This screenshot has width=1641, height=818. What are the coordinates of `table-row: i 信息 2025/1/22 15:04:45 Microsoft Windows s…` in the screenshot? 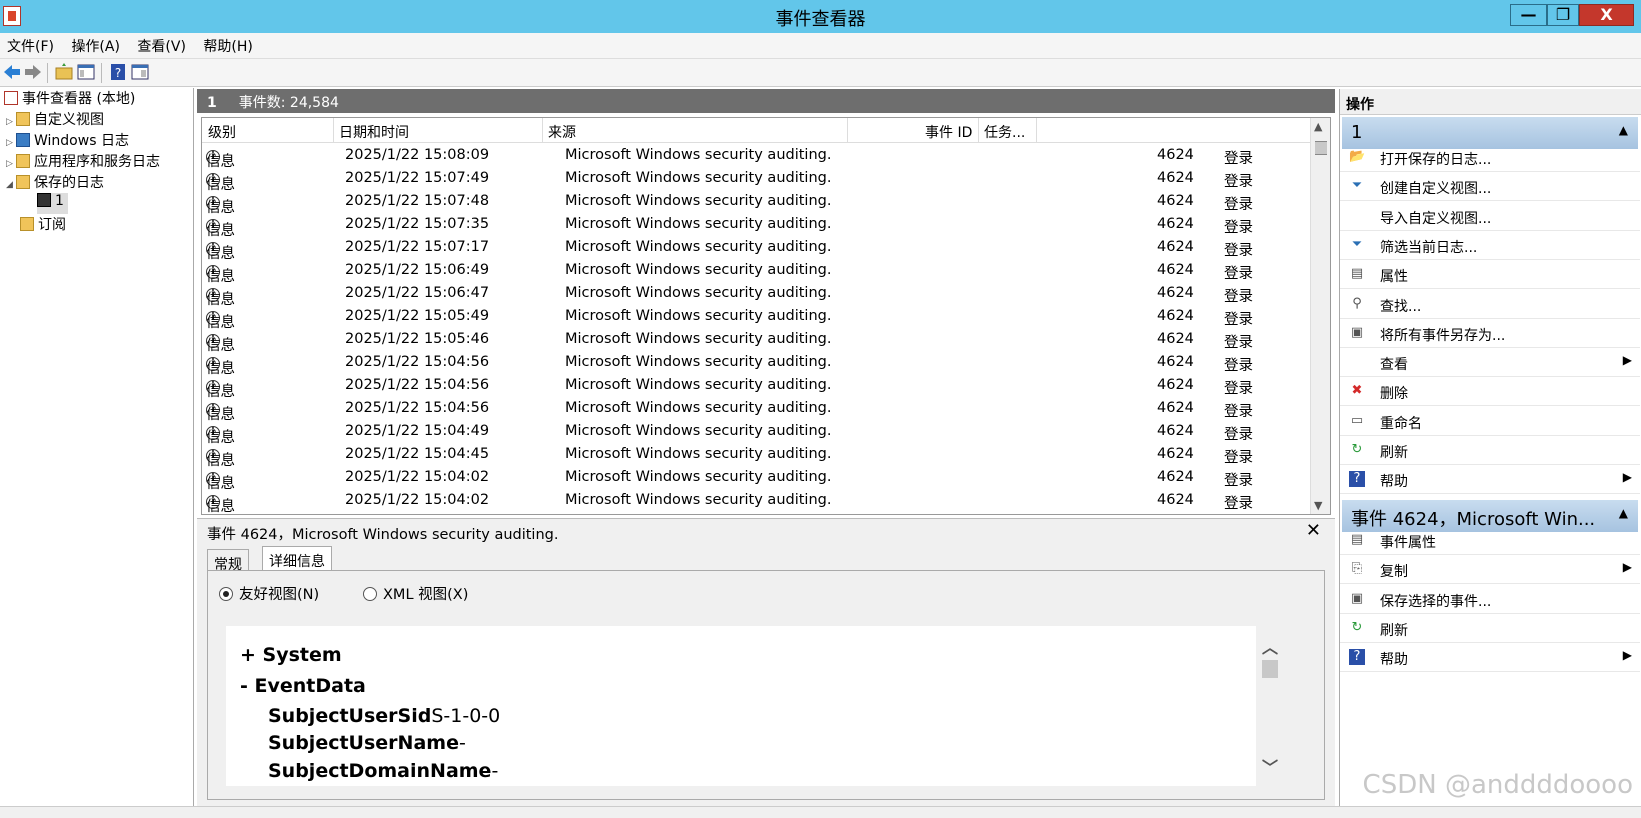 It's located at (757, 456).